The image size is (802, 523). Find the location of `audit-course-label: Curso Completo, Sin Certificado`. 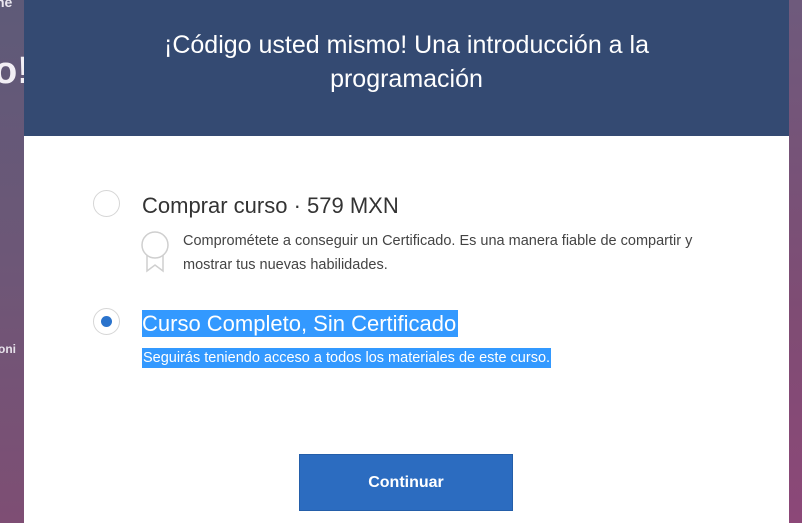

audit-course-label: Curso Completo, Sin Certificado is located at coordinates (300, 323).